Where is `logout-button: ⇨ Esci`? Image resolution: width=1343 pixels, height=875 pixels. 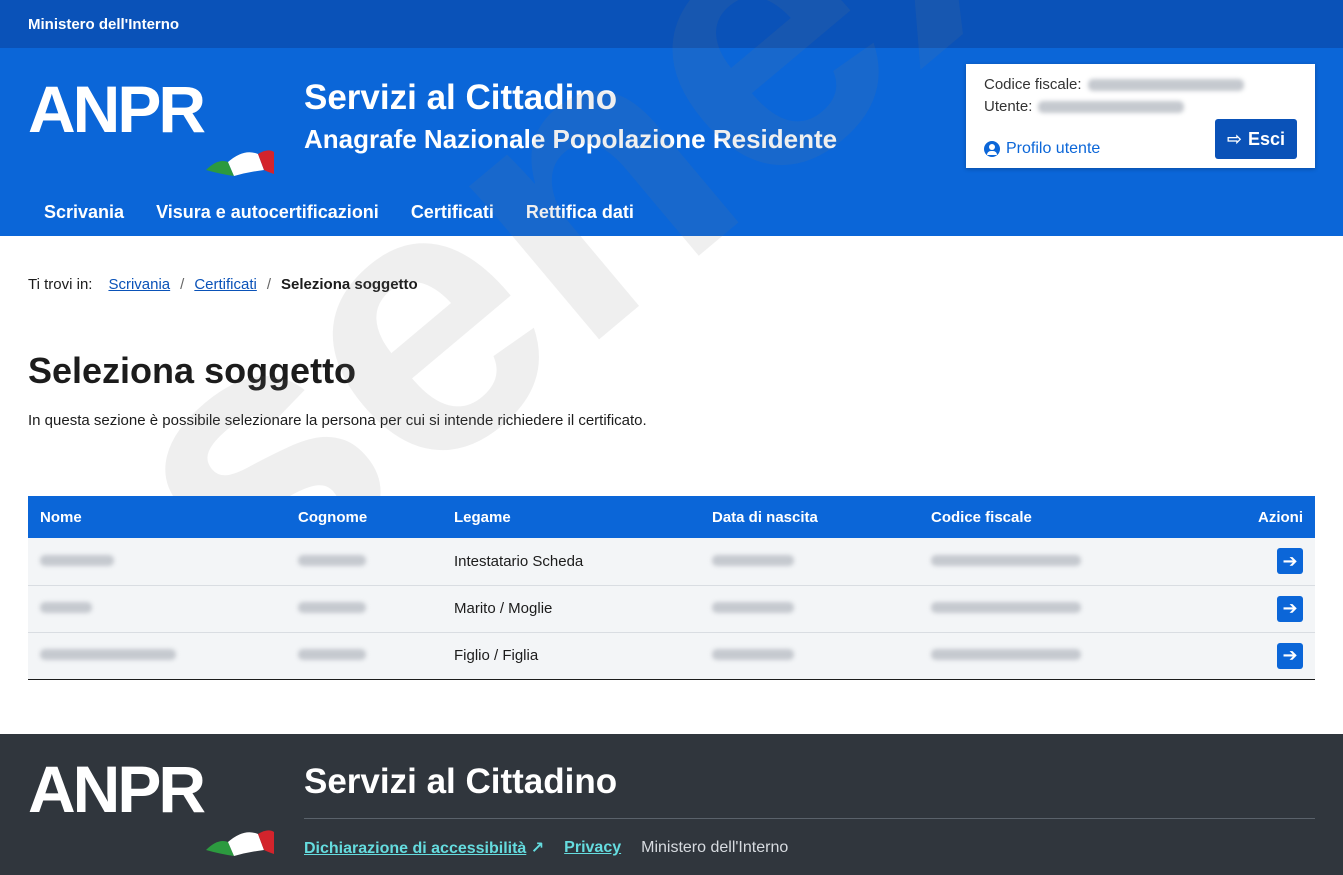 logout-button: ⇨ Esci is located at coordinates (1256, 139).